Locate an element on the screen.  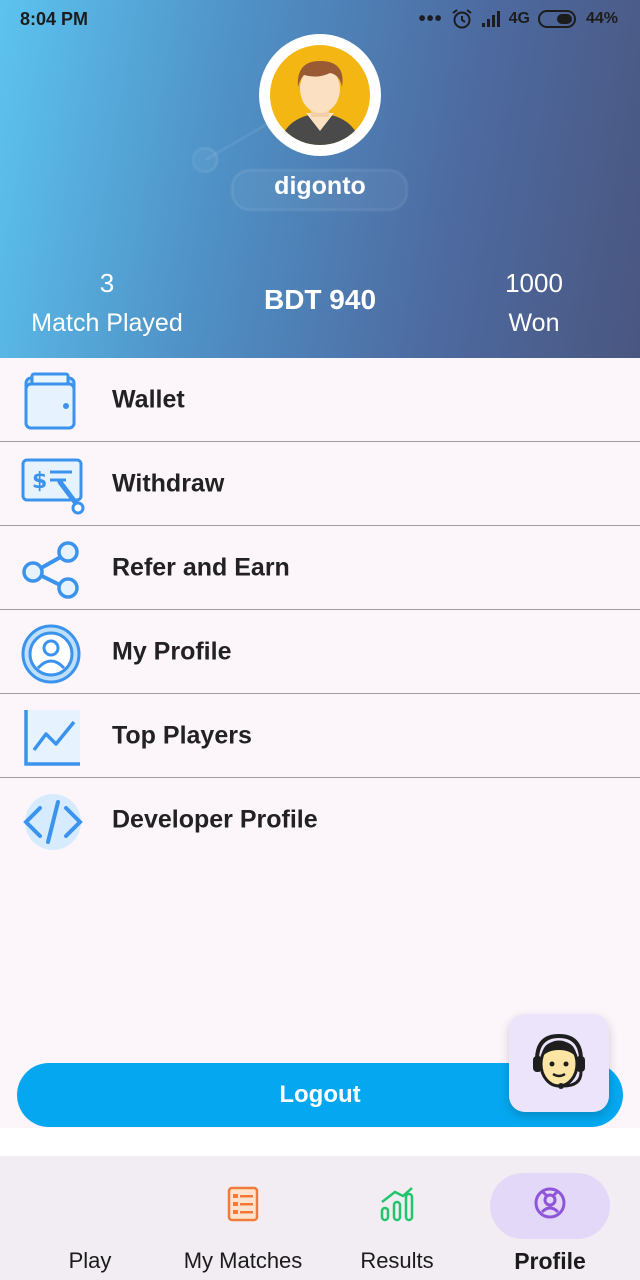
signal-icon is located at coordinates (490, 19).